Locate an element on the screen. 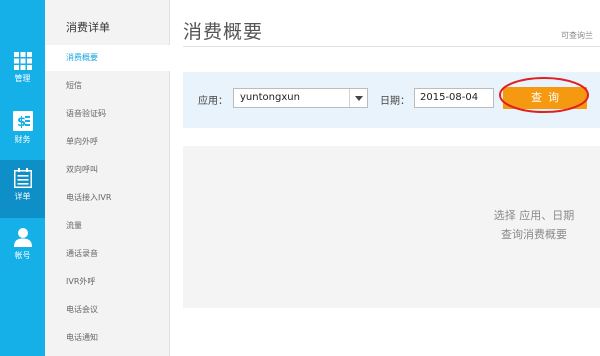 The width and height of the screenshot is (600, 356). subnav-item-voice-code: 语音验证码 is located at coordinates (107, 114).